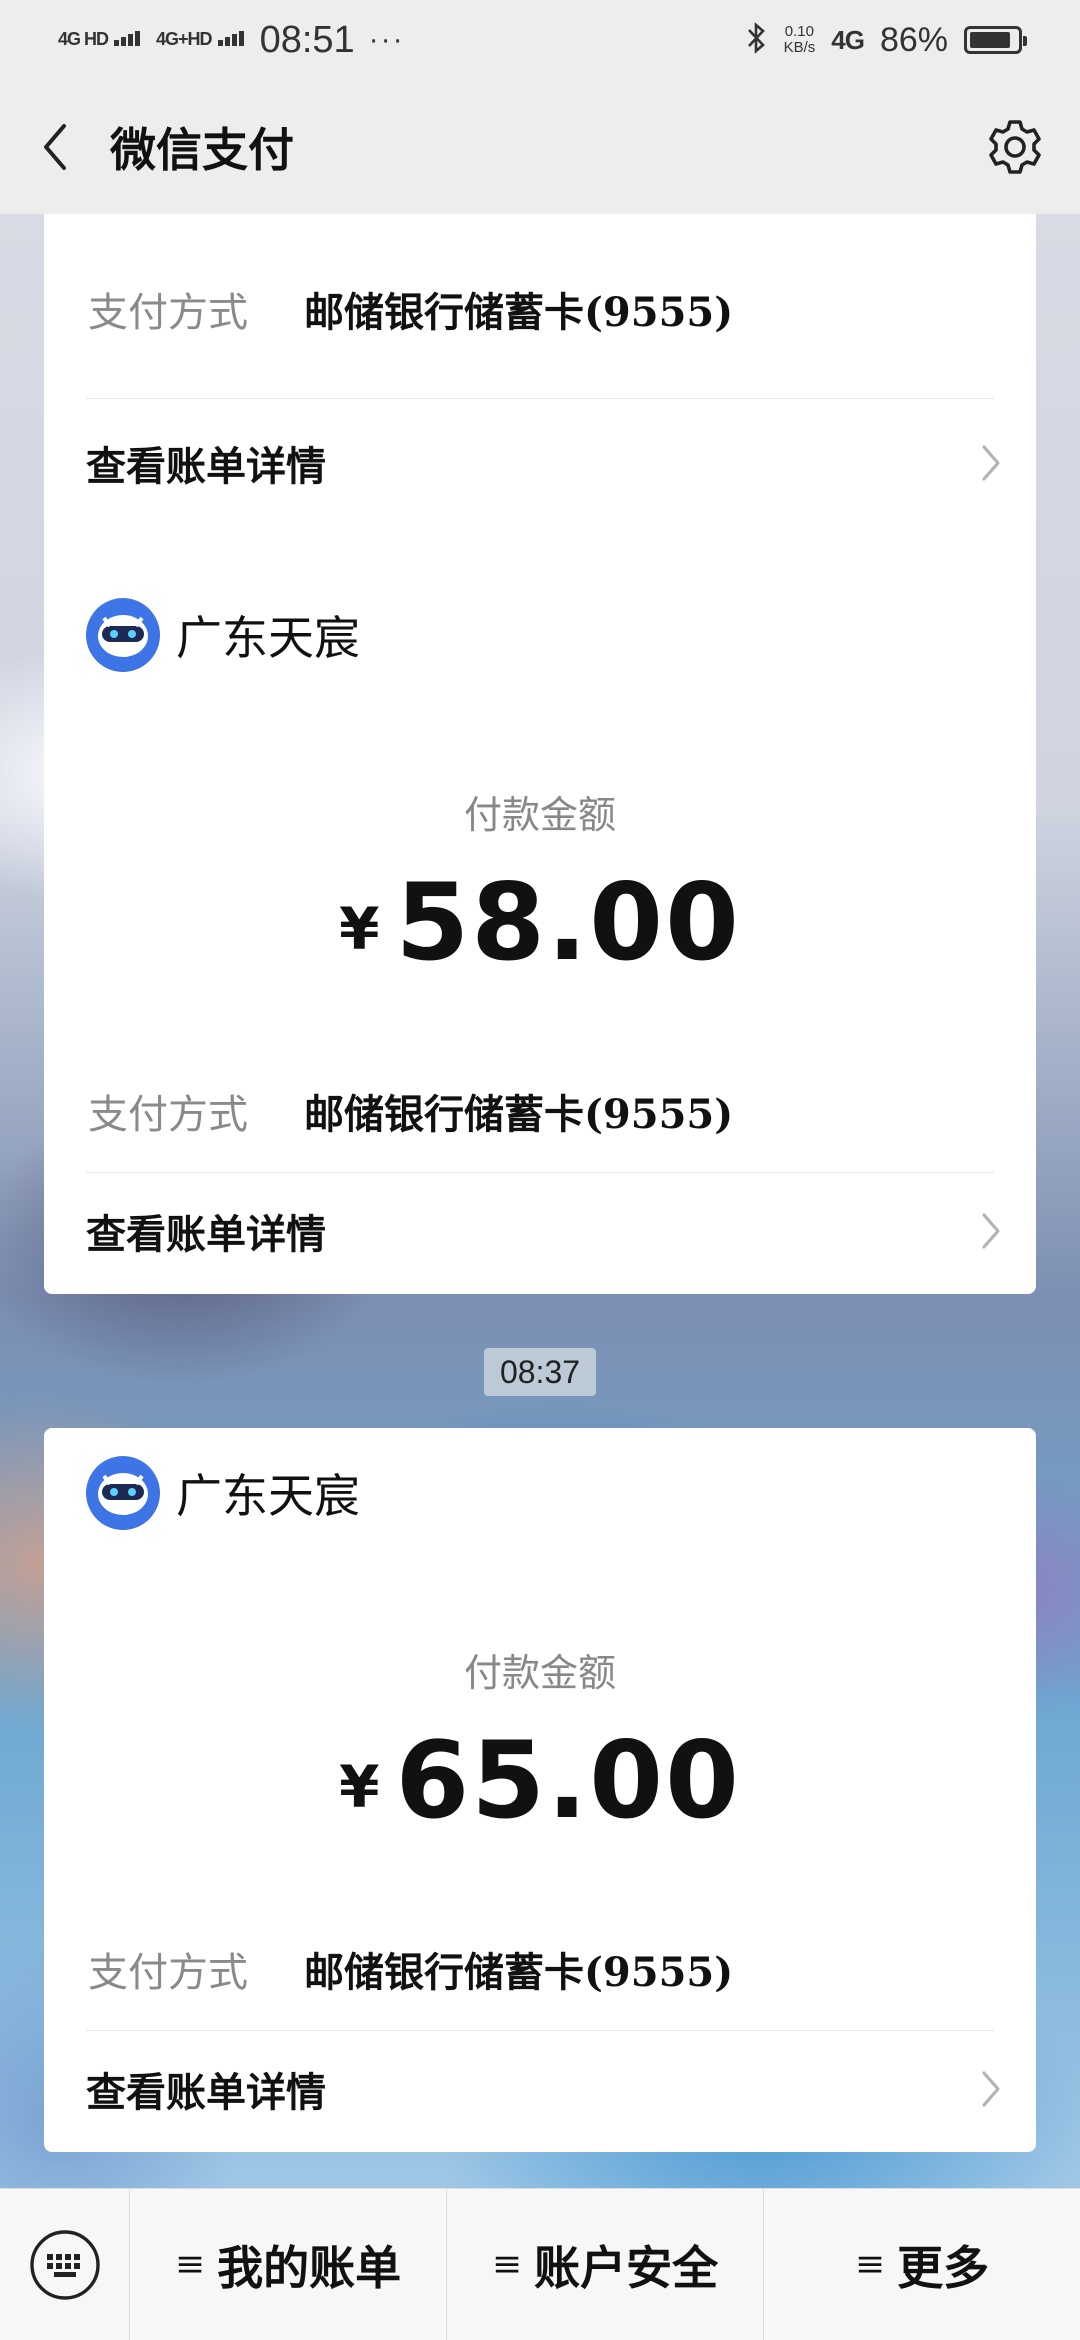 This screenshot has height=2340, width=1080. I want to click on status-bar: 4G HD 4G+HD 08:51 ··· 0.10 KB/s 4G 86%, so click(540, 40).